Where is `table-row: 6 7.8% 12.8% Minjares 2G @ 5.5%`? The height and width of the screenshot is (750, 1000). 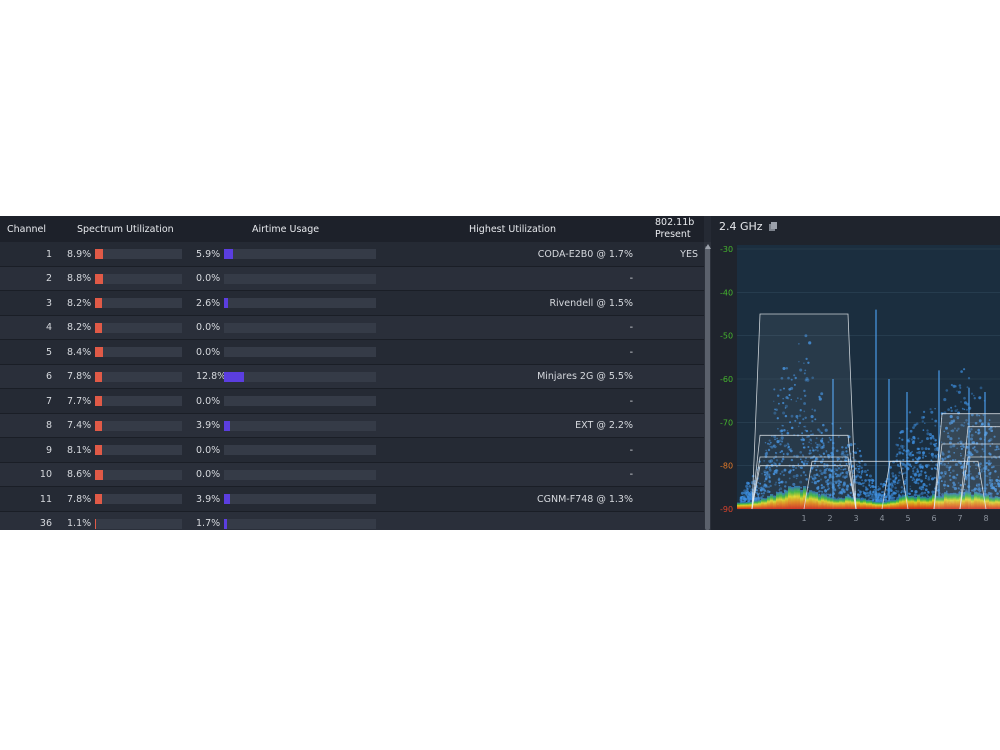 table-row: 6 7.8% 12.8% Minjares 2G @ 5.5% is located at coordinates (352, 376).